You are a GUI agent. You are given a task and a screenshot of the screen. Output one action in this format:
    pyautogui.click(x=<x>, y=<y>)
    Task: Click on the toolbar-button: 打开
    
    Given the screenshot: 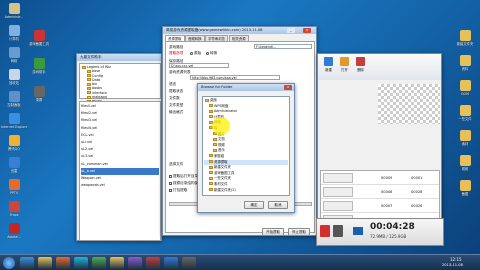 What is the action you would take?
    pyautogui.click(x=344, y=64)
    